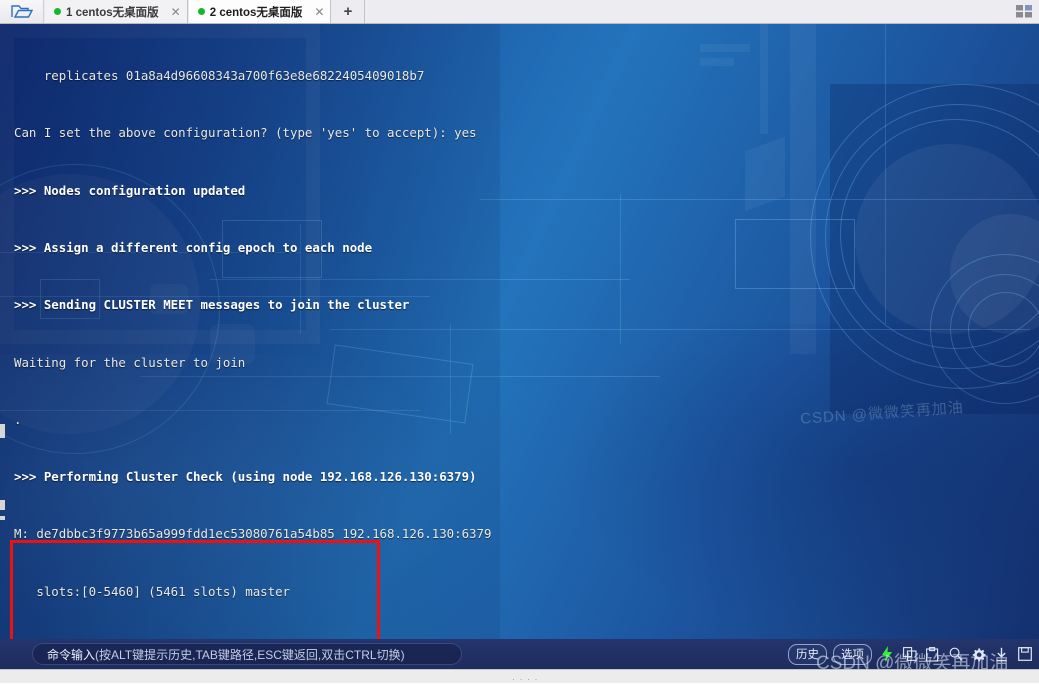 The height and width of the screenshot is (684, 1039). I want to click on save-button, so click(1024, 654).